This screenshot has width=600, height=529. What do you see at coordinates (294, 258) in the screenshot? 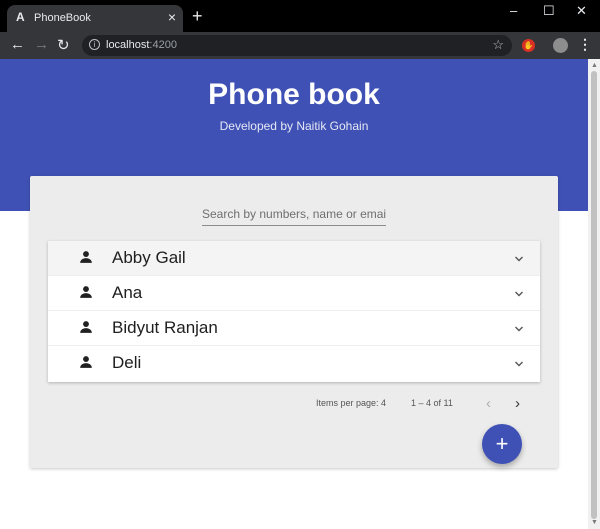
I see `contact-row: Abby Gail` at bounding box center [294, 258].